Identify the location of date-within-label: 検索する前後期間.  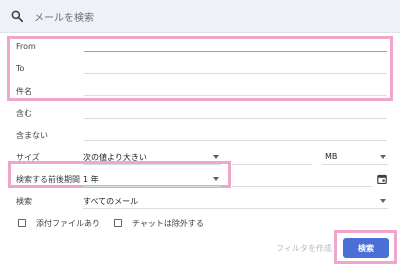
(48, 179).